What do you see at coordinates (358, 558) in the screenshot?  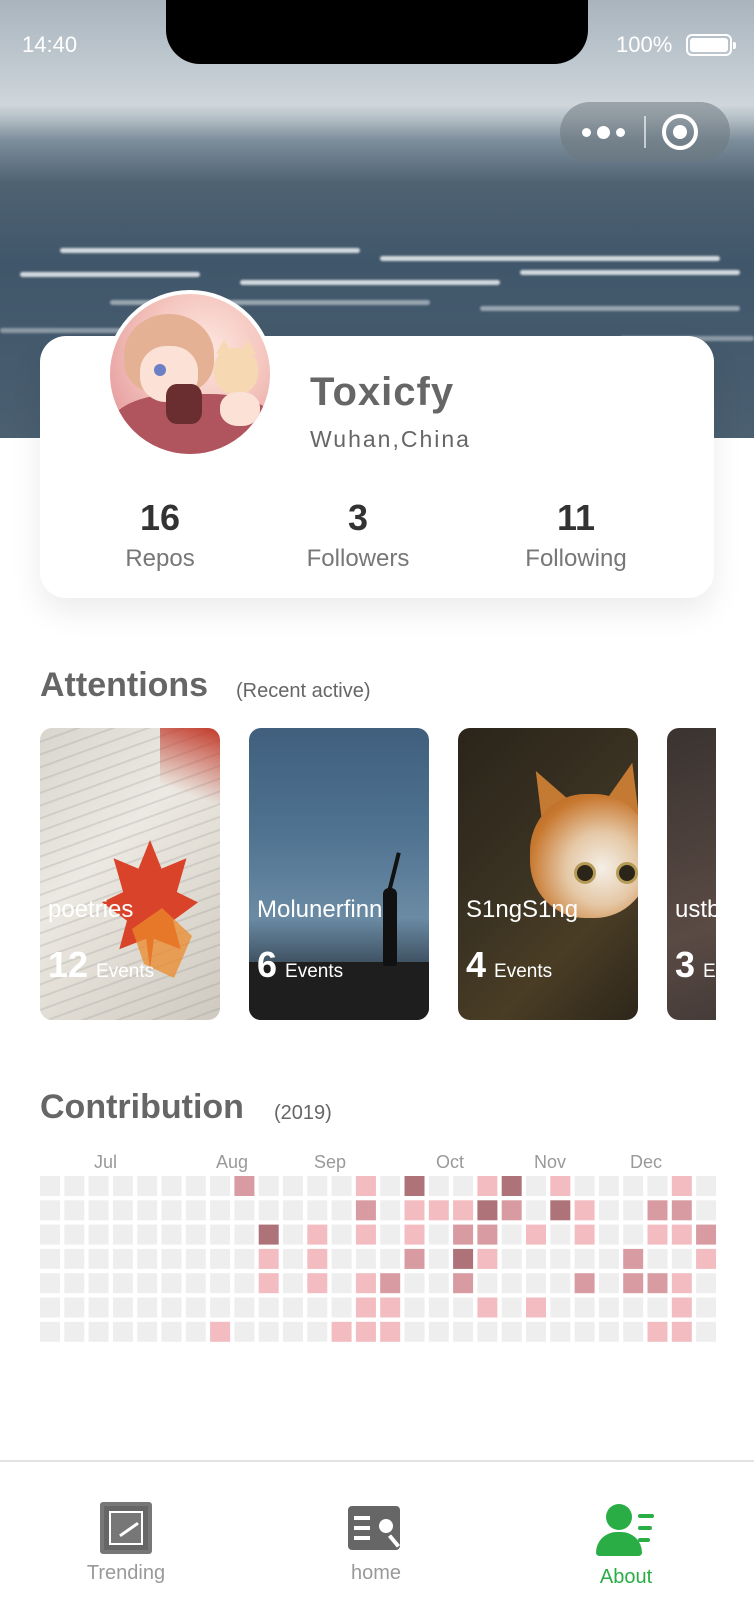 I see `stat-label: Followers` at bounding box center [358, 558].